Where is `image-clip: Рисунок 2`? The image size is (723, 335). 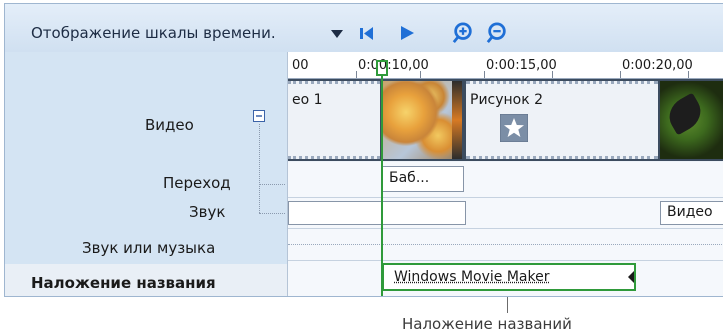
image-clip: Рисунок 2 is located at coordinates (562, 120).